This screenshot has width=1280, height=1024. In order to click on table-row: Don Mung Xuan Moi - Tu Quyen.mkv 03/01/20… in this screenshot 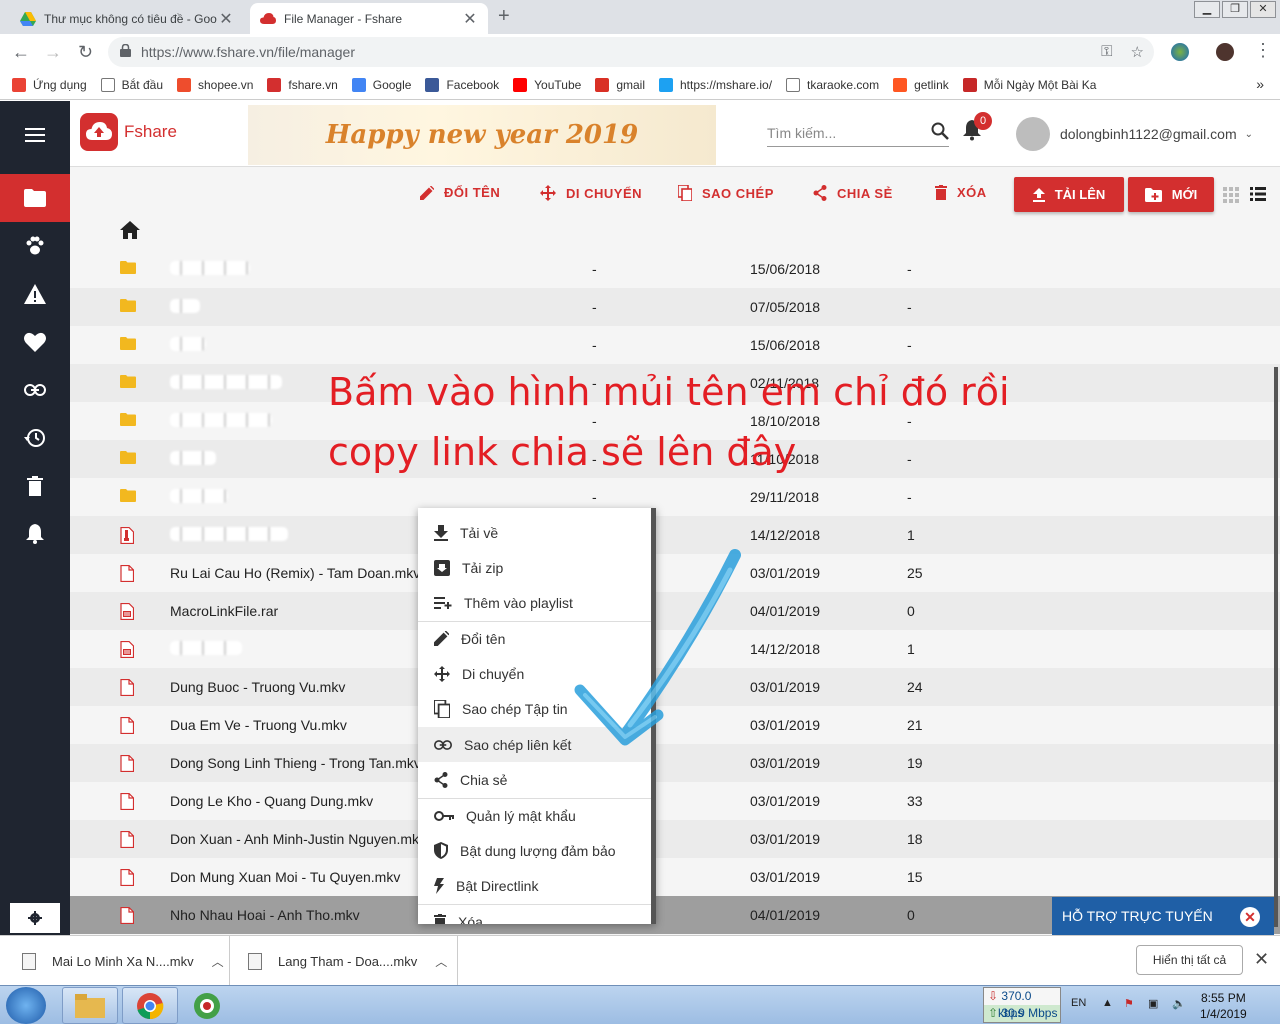, I will do `click(675, 877)`.